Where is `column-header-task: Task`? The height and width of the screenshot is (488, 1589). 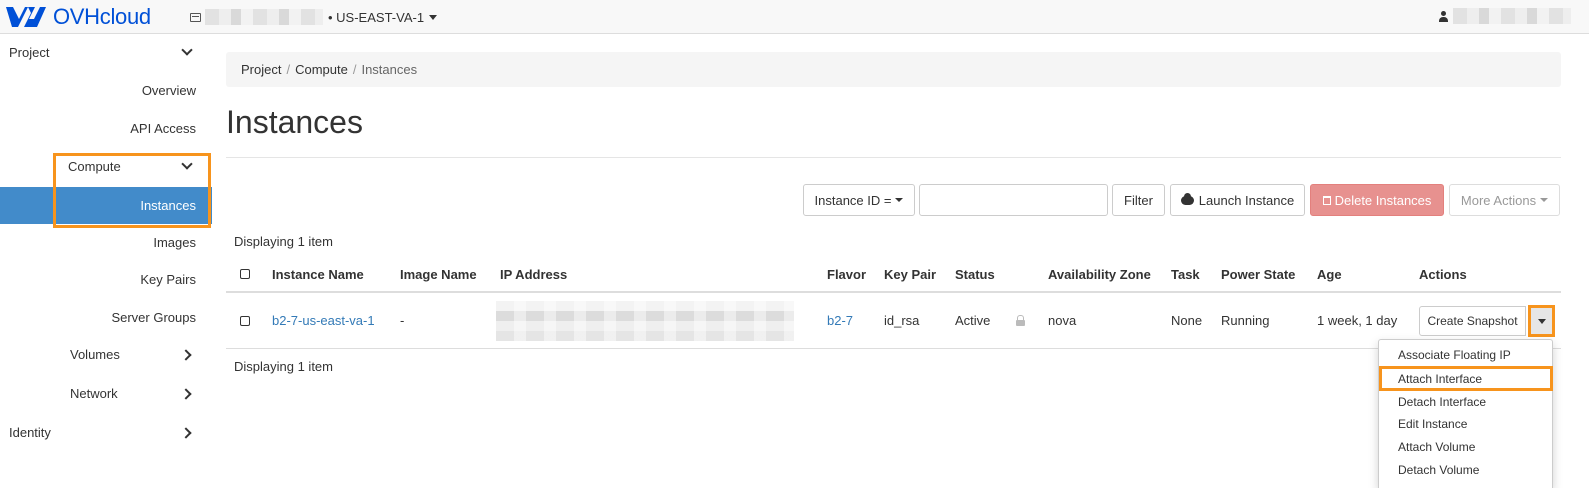
column-header-task: Task is located at coordinates (1185, 274).